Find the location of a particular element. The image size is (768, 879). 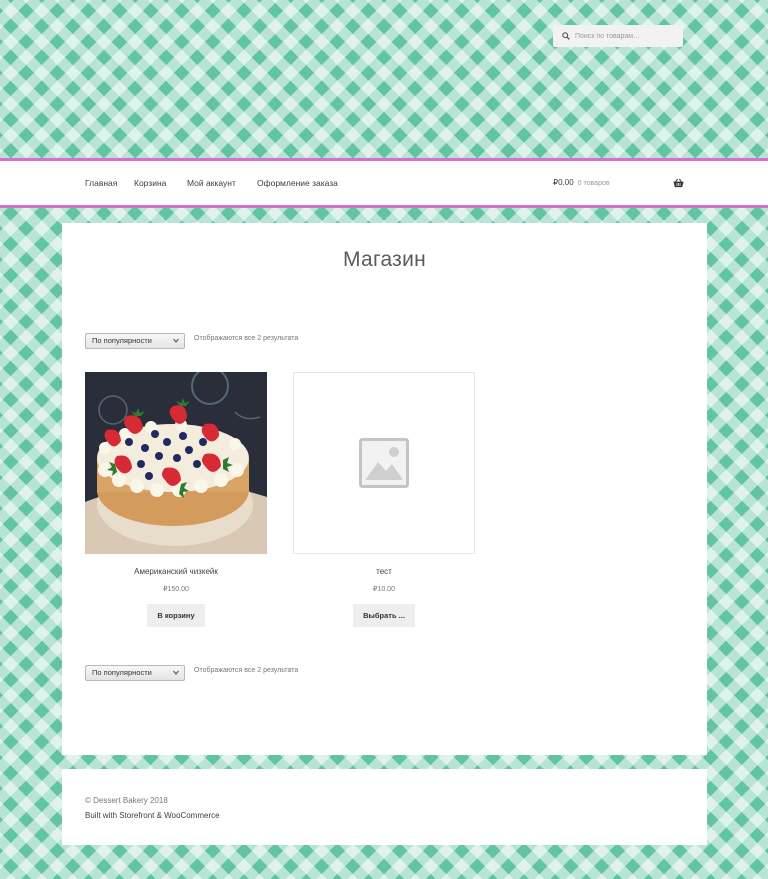

search-icon is located at coordinates (566, 36).